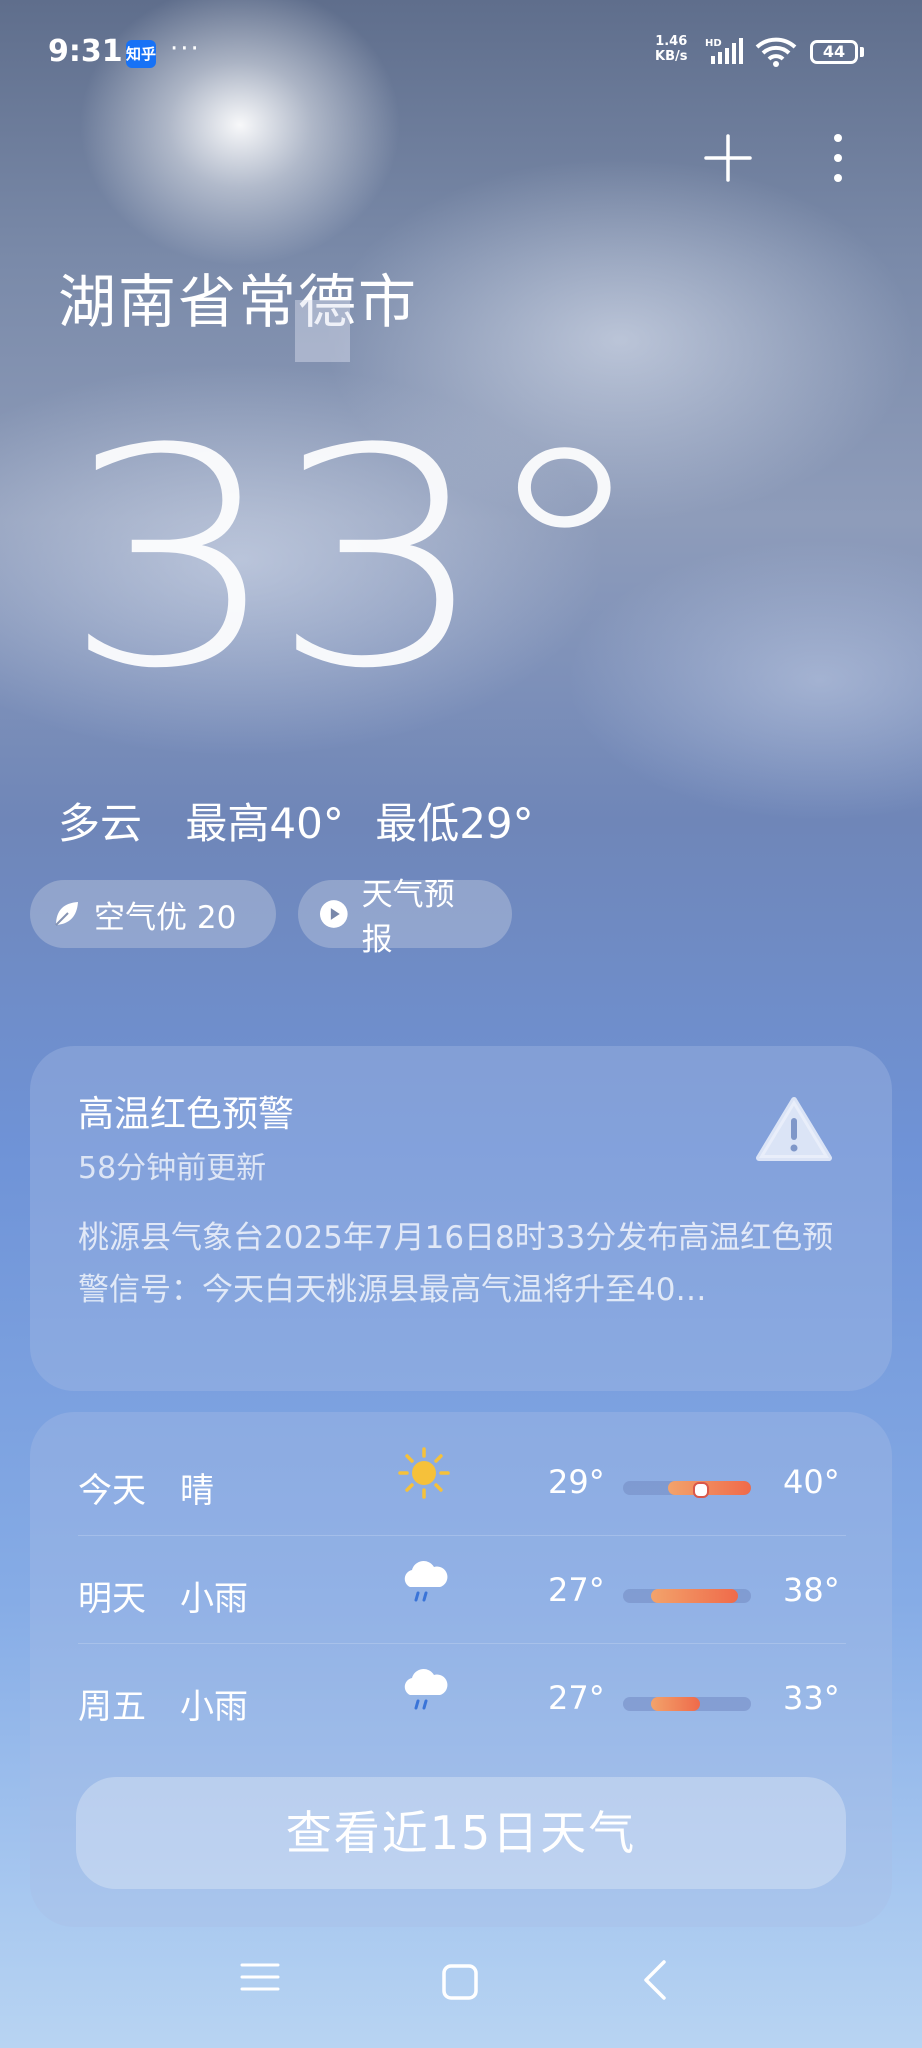  What do you see at coordinates (356, 559) in the screenshot?
I see `current-temperature: 33°` at bounding box center [356, 559].